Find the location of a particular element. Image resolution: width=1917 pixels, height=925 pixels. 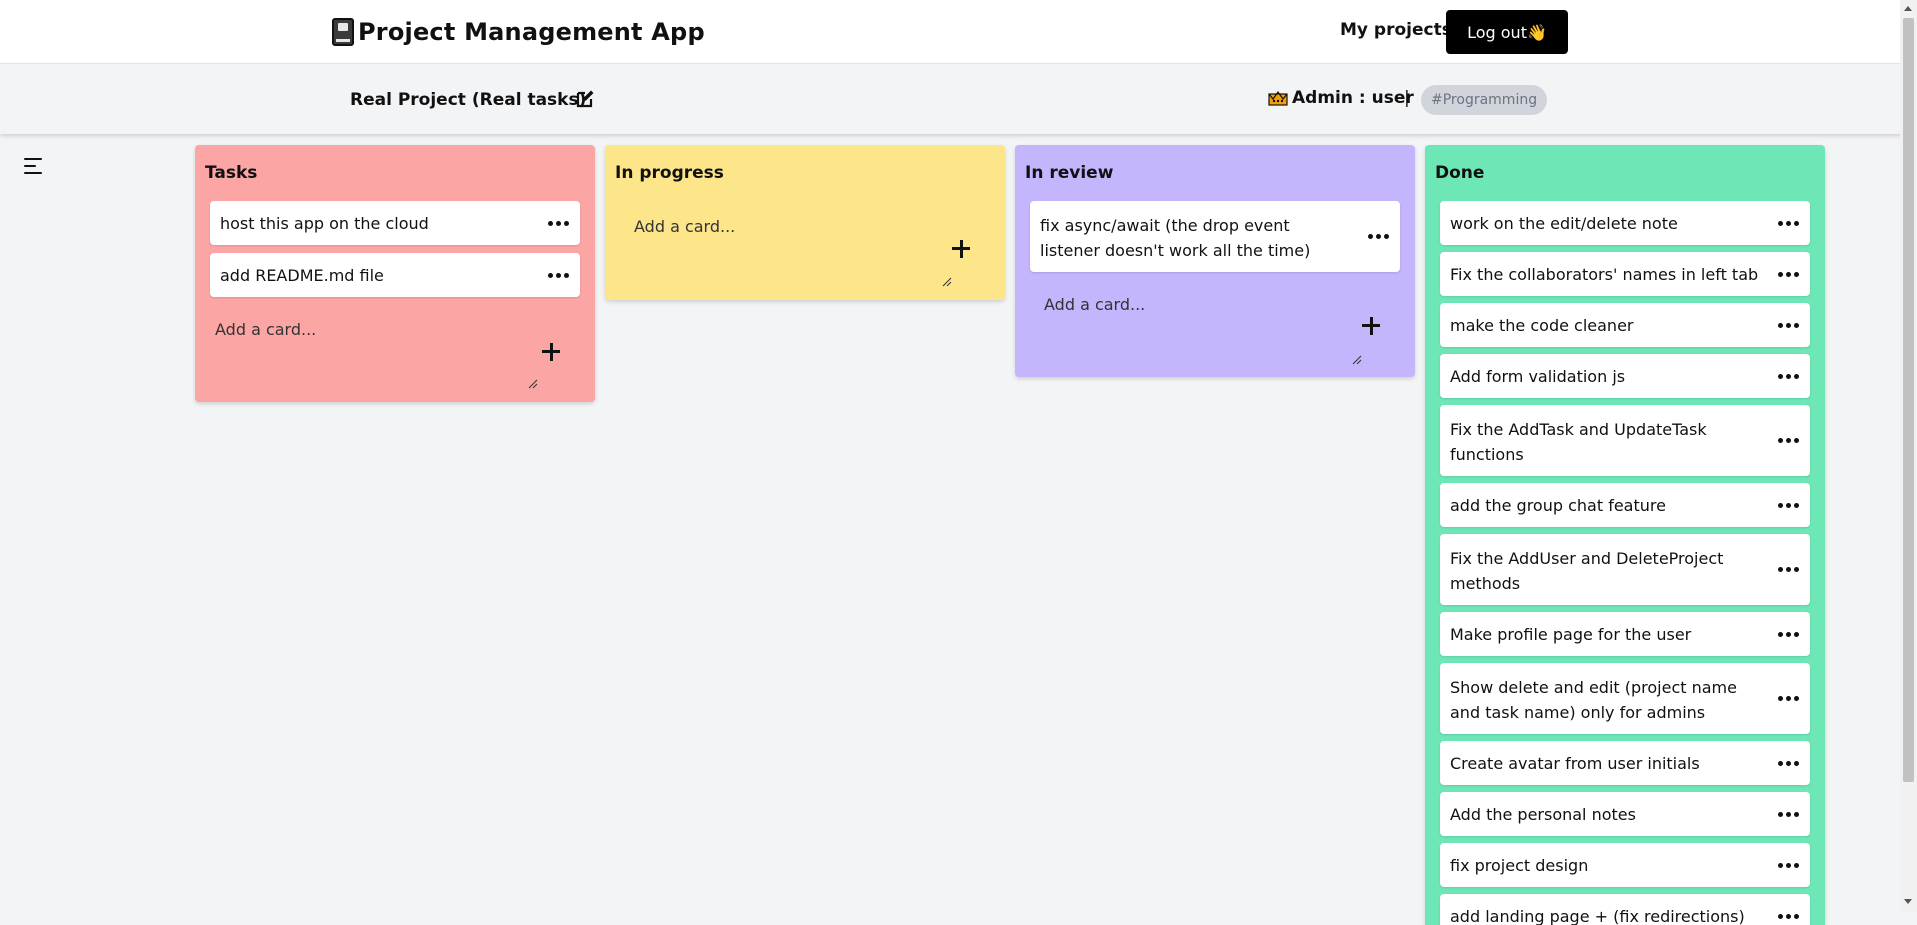

task-card-text: Create avatar from user initials is located at coordinates (1575, 763).